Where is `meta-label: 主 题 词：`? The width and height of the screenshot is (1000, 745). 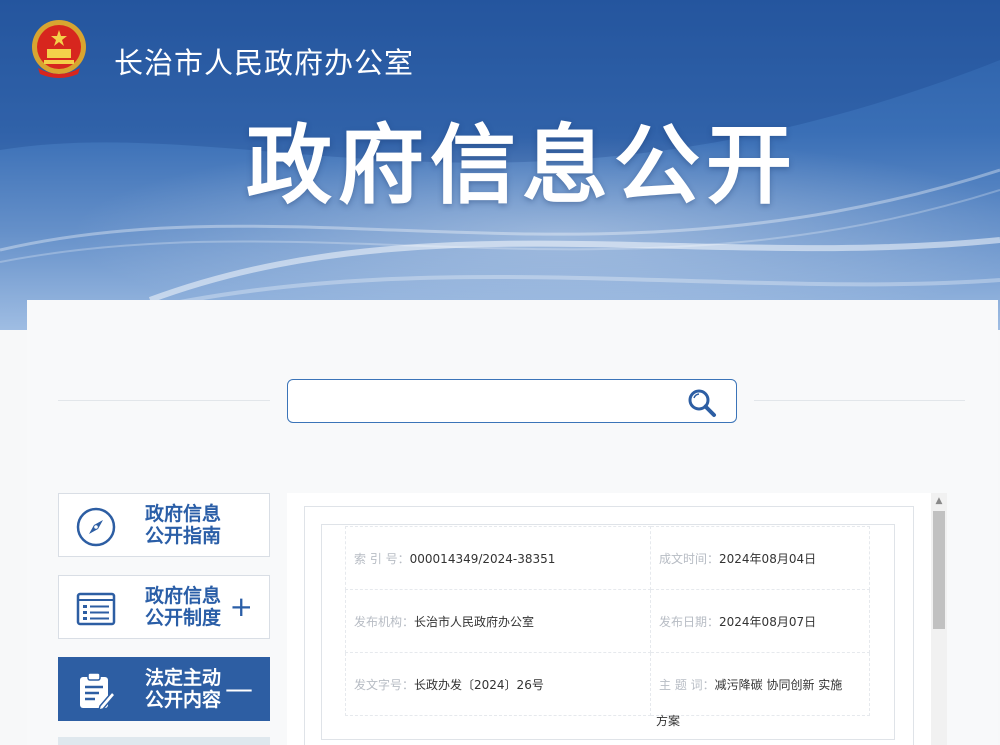 meta-label: 主 题 词： is located at coordinates (687, 684).